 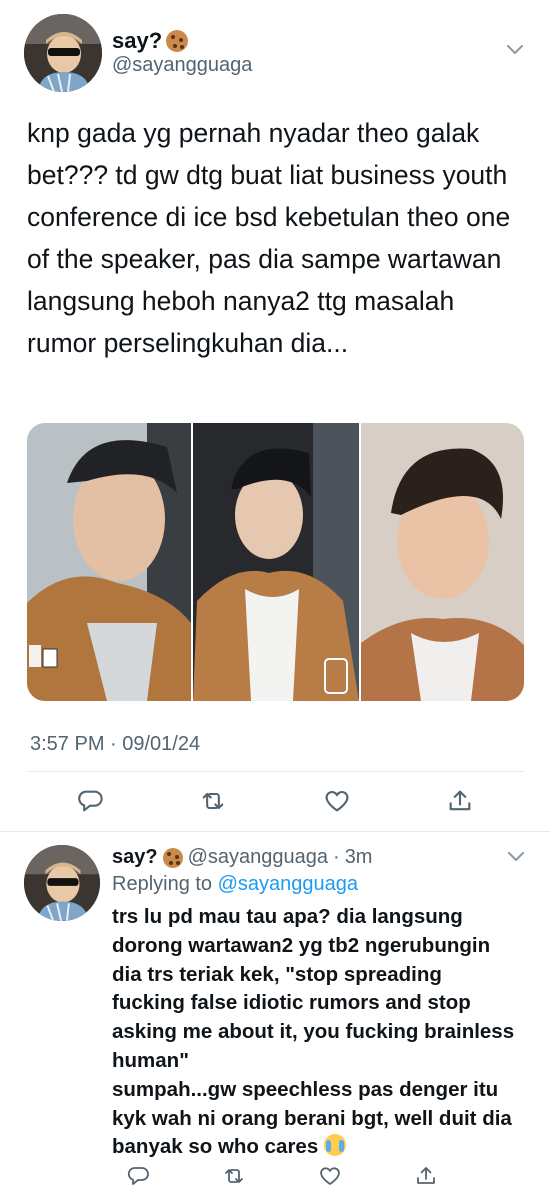 I want to click on reply-text-line: banyak so who cares, so click(x=215, y=1147).